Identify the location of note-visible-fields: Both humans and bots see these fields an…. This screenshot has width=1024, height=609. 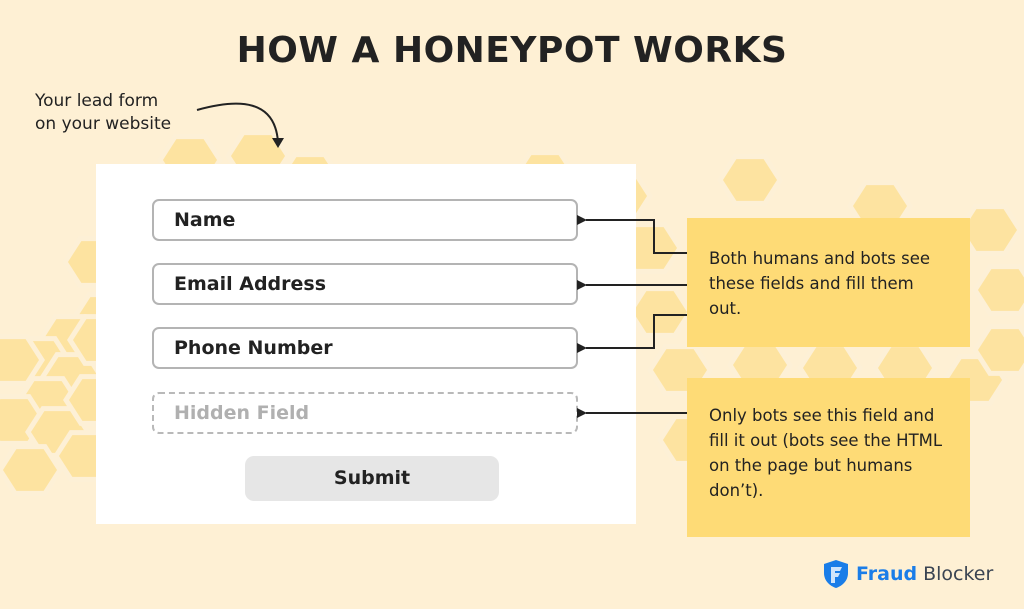
(828, 282).